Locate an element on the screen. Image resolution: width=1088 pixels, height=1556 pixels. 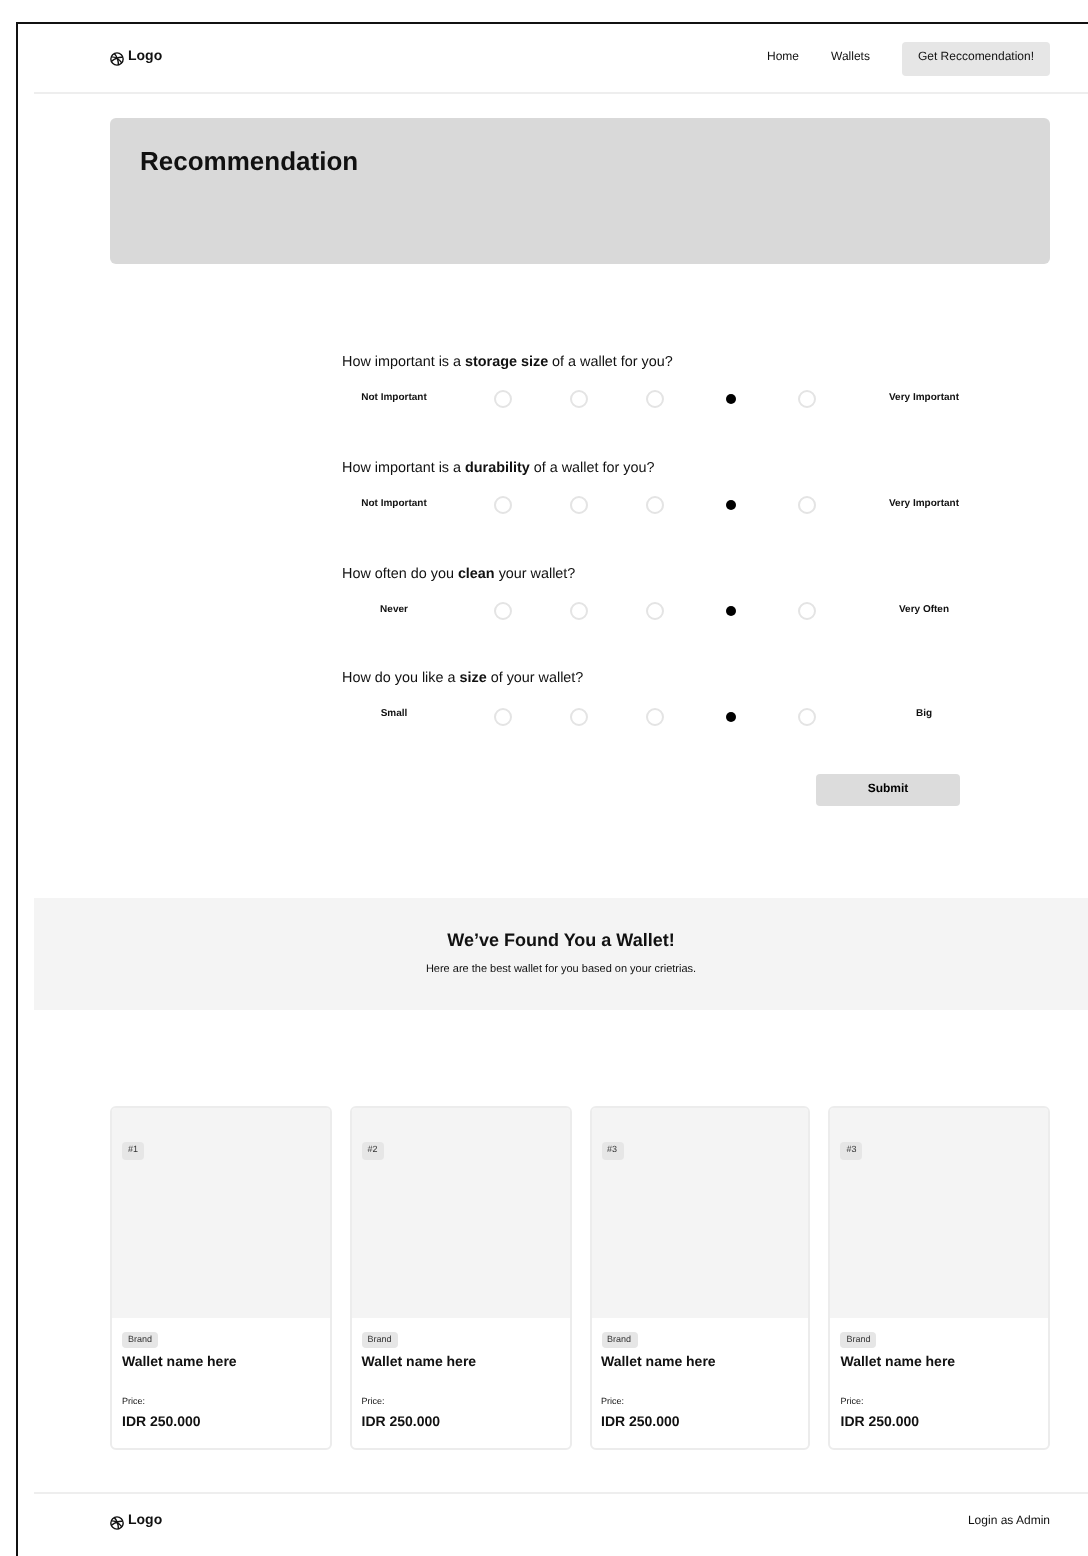
page-title: Recommendation is located at coordinates (250, 162).